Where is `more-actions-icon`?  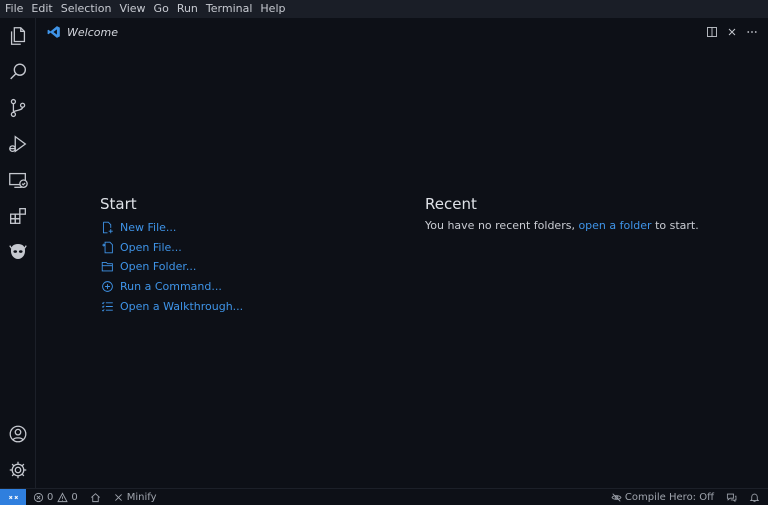
more-actions-icon is located at coordinates (752, 32).